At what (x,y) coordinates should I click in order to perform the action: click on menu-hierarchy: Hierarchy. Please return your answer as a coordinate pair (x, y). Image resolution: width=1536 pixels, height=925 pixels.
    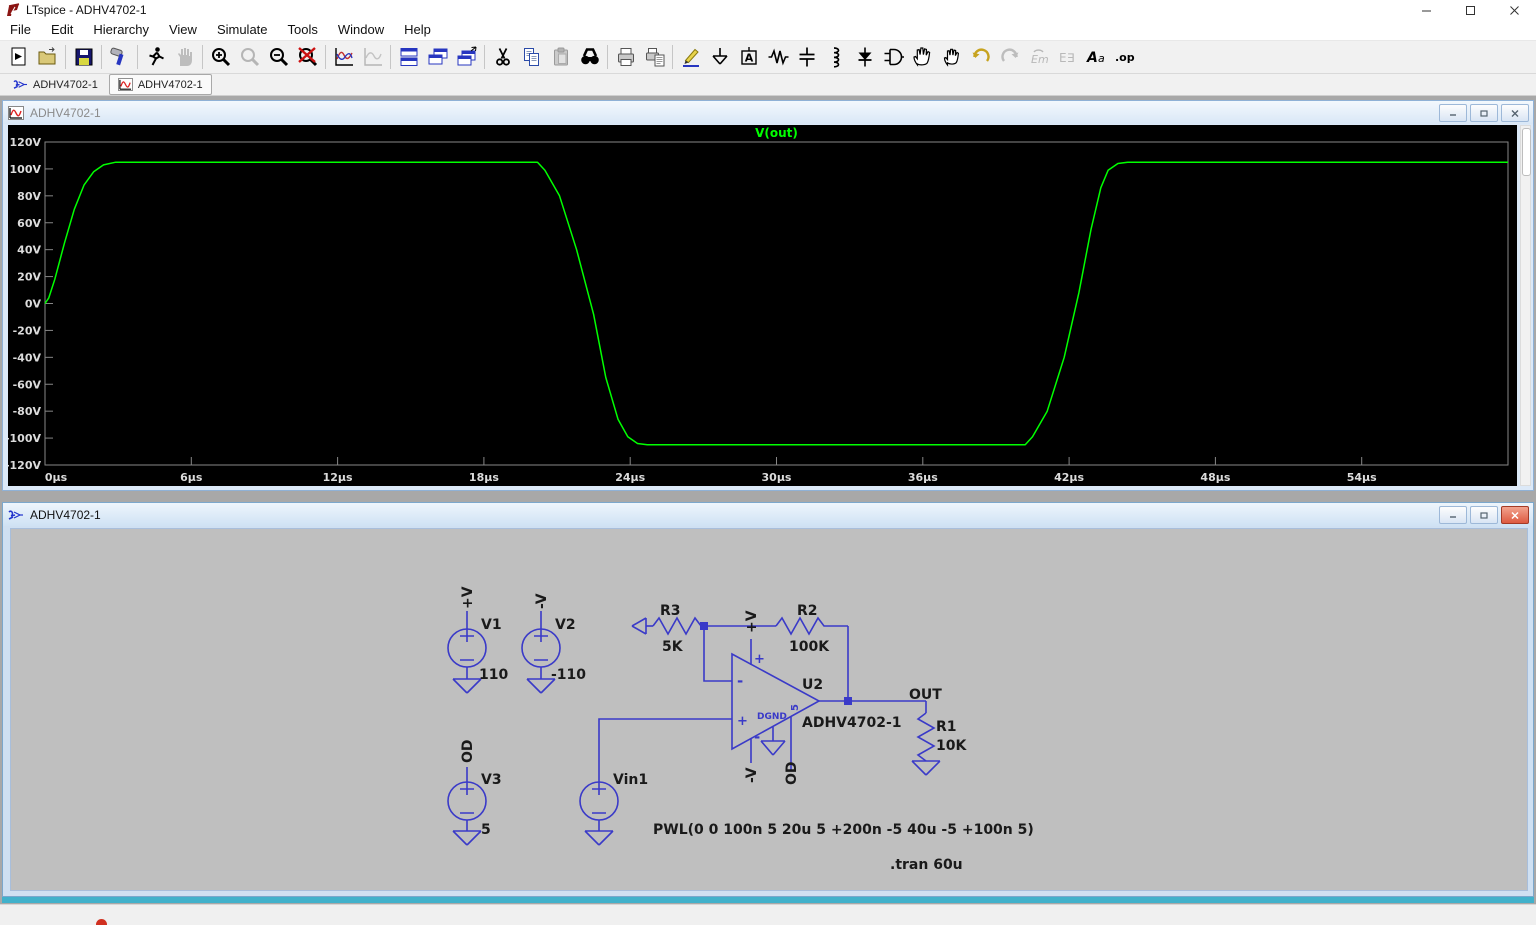
    Looking at the image, I should click on (121, 30).